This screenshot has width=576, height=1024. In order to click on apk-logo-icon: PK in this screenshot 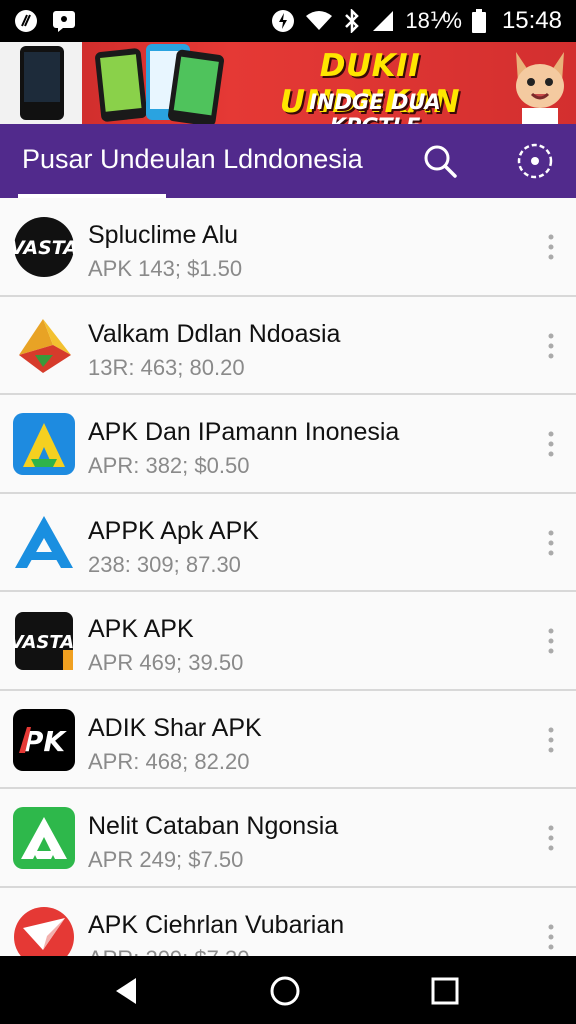, I will do `click(44, 739)`.